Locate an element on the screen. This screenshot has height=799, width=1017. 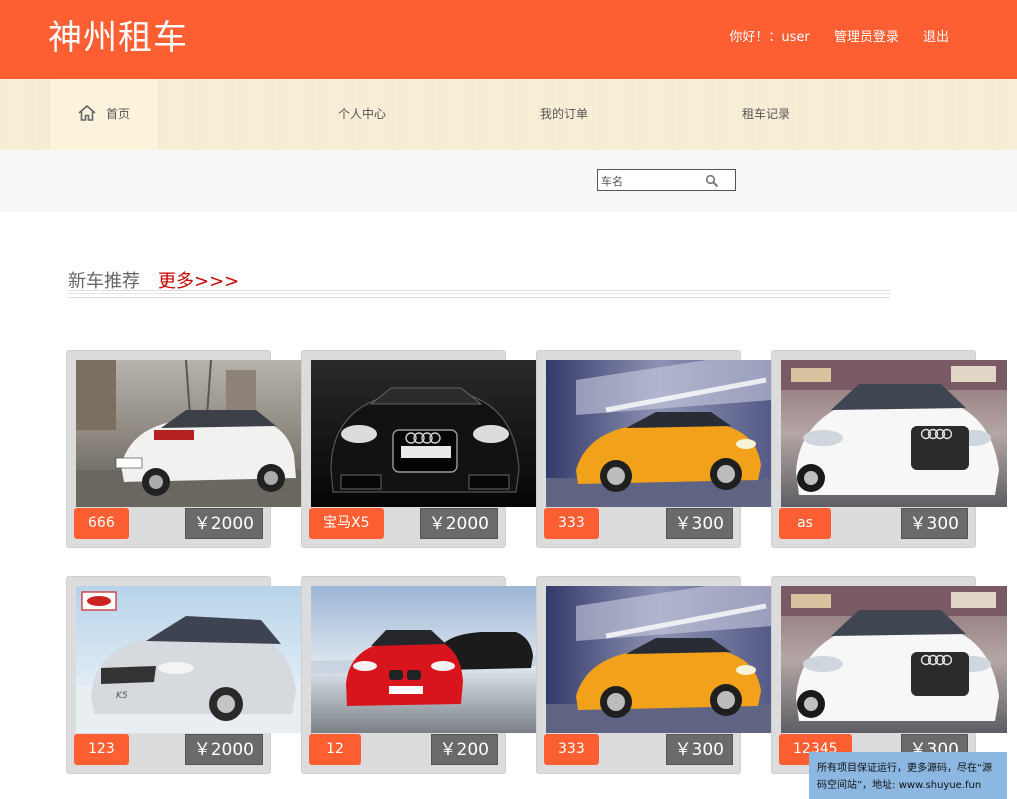
search-icon is located at coordinates (712, 181).